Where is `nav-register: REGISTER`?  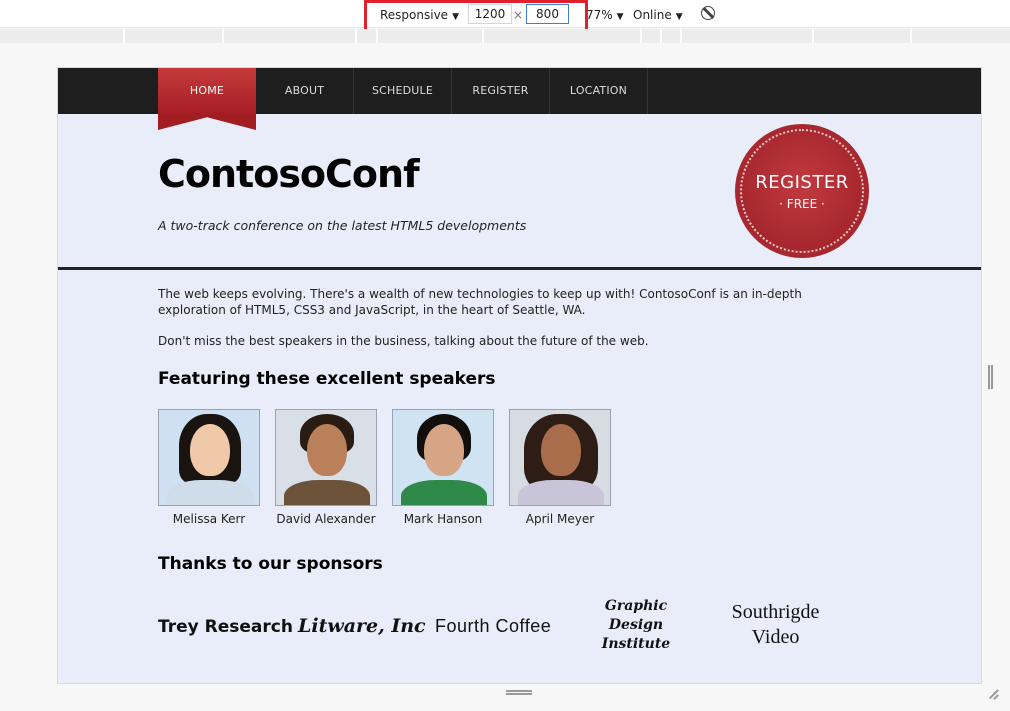
nav-register: REGISTER is located at coordinates (501, 91).